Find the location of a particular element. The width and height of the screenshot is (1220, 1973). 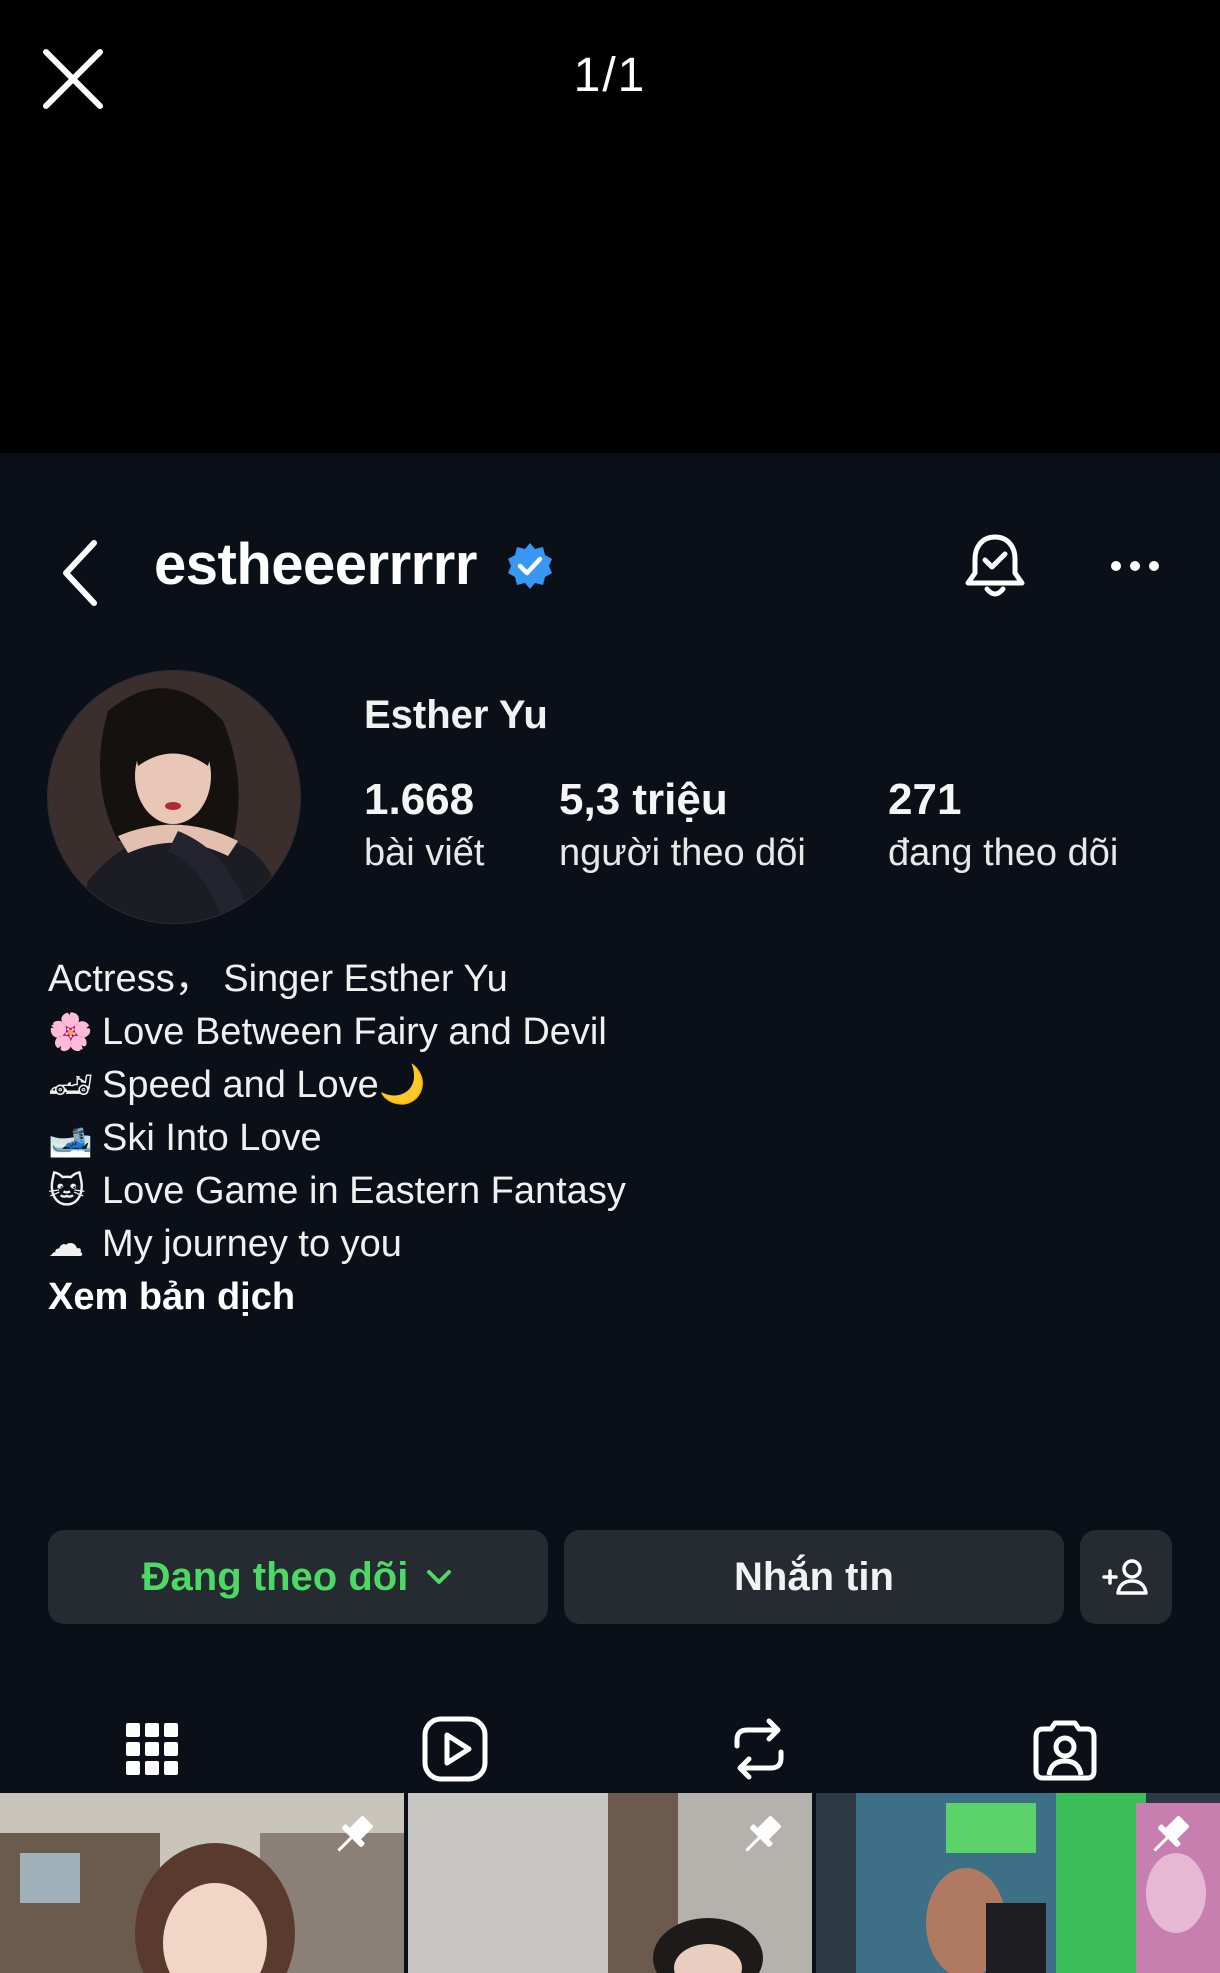

stat-posts-value: 1.668 is located at coordinates (419, 799).